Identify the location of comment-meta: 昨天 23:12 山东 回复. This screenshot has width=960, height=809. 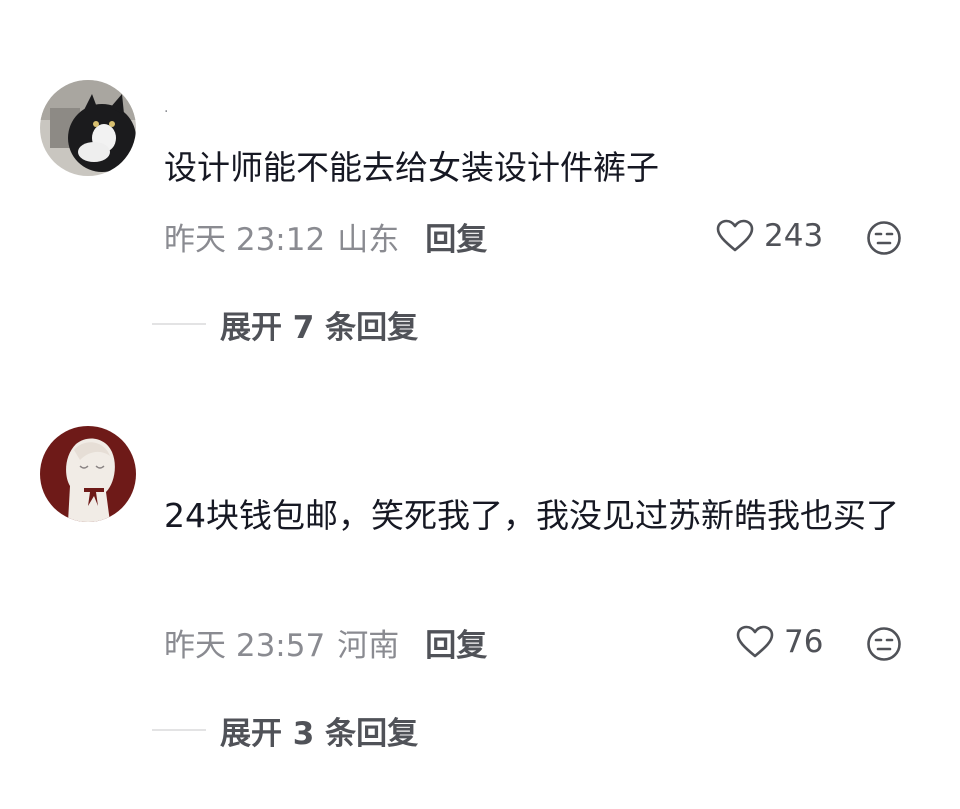
(325, 236).